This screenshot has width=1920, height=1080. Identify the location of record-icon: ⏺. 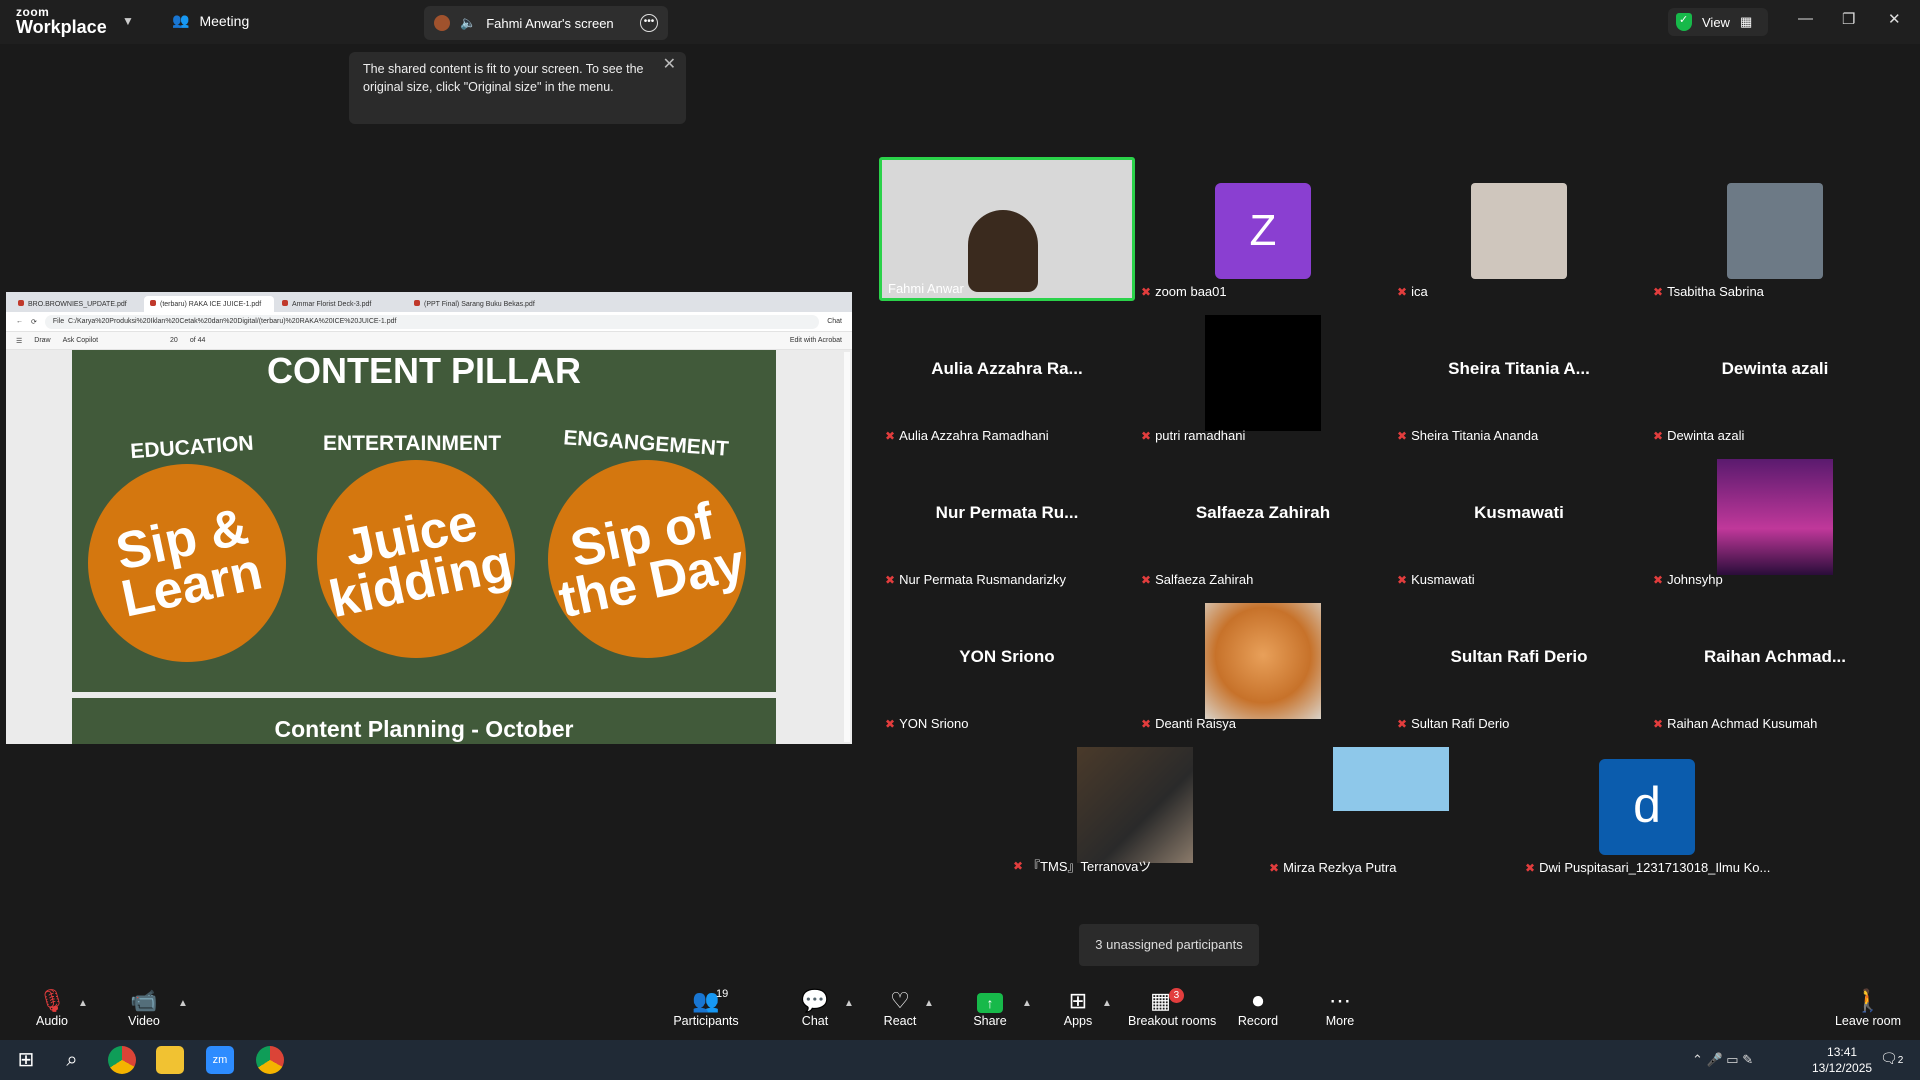
(1258, 1000).